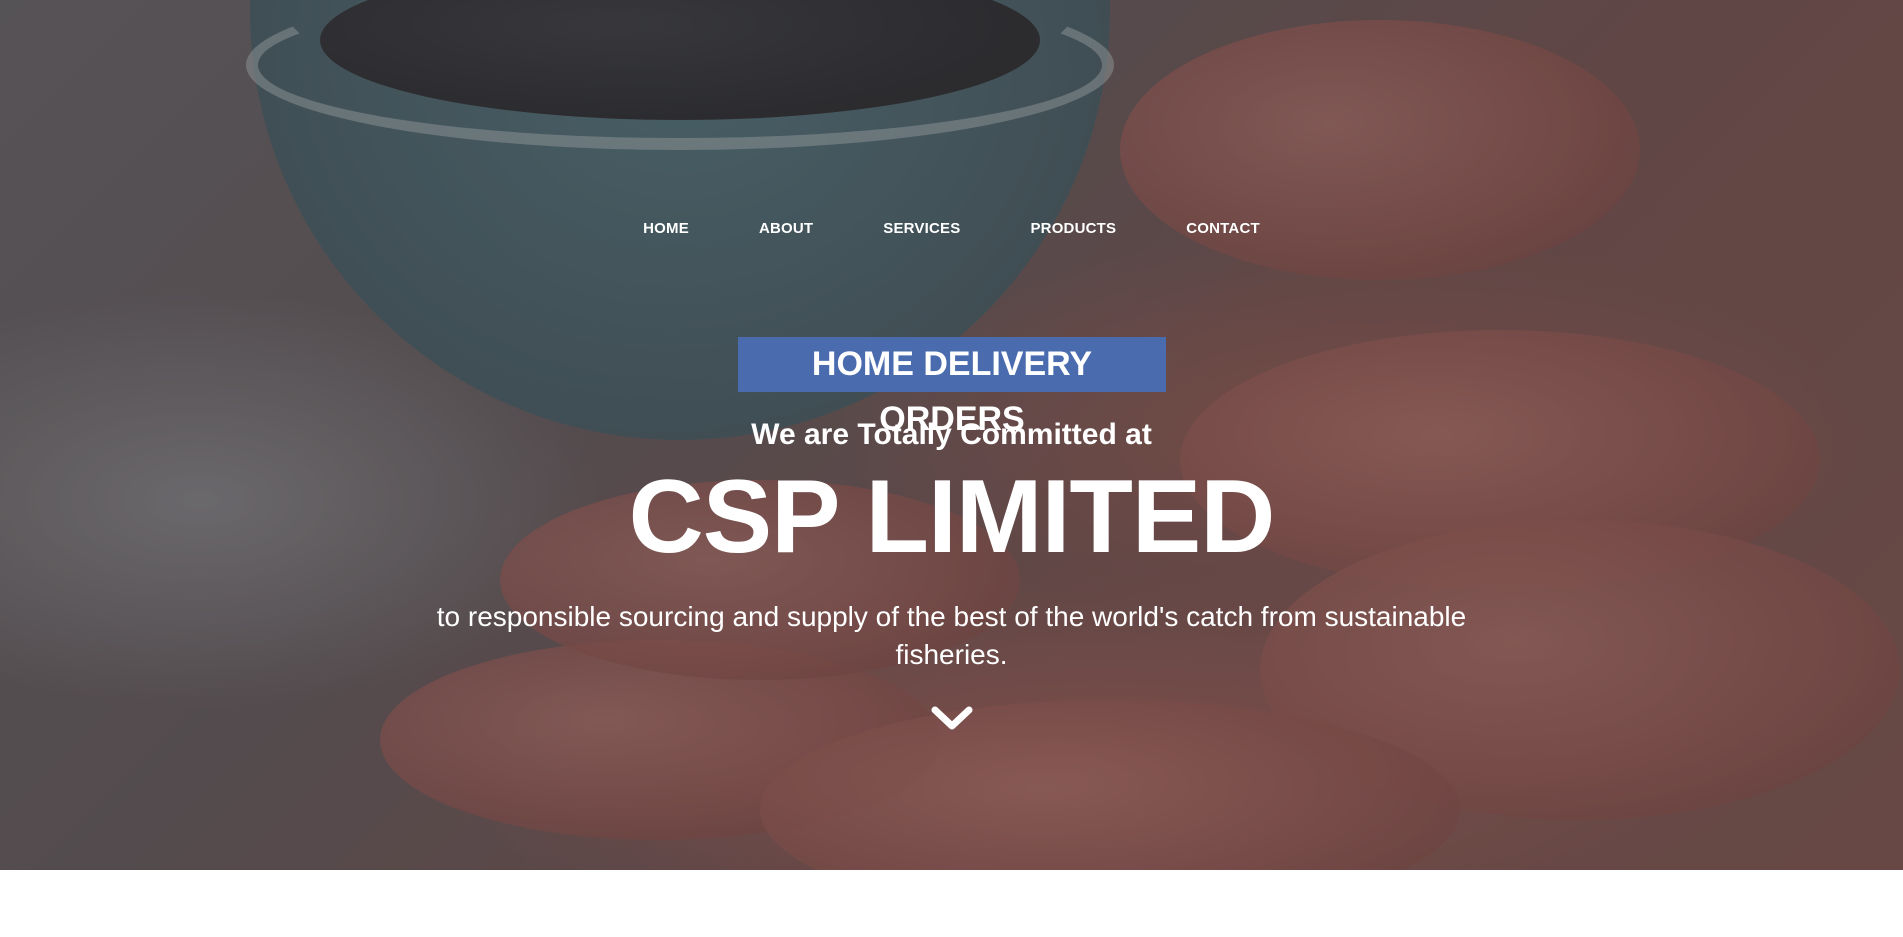 The height and width of the screenshot is (937, 1903). I want to click on nav-item-home: HOME, so click(666, 228).